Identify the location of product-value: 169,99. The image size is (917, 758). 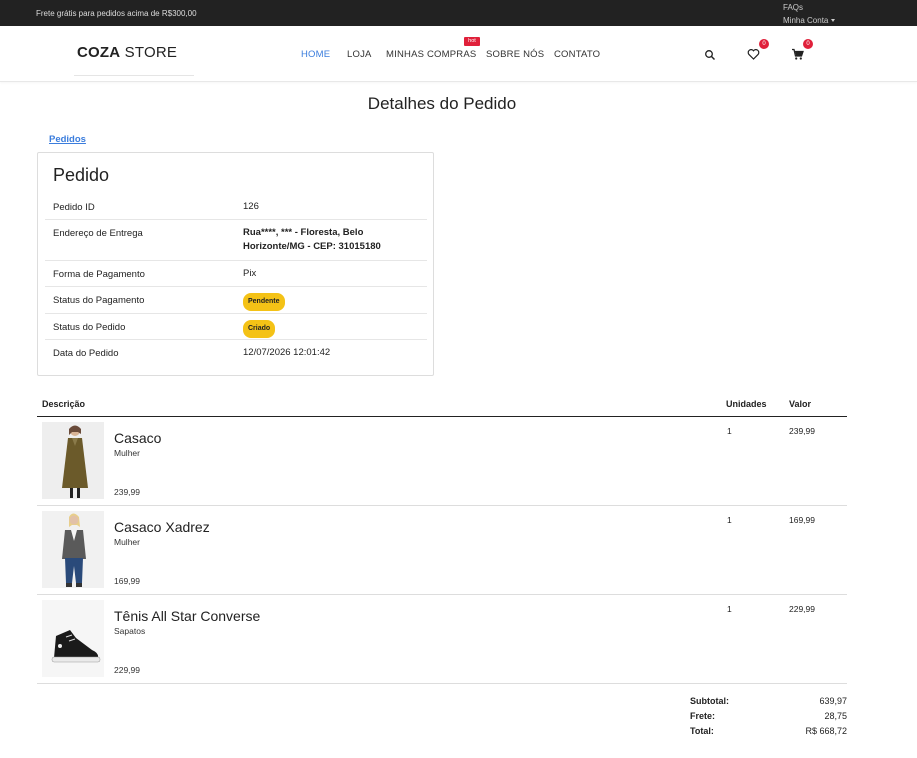
(802, 520).